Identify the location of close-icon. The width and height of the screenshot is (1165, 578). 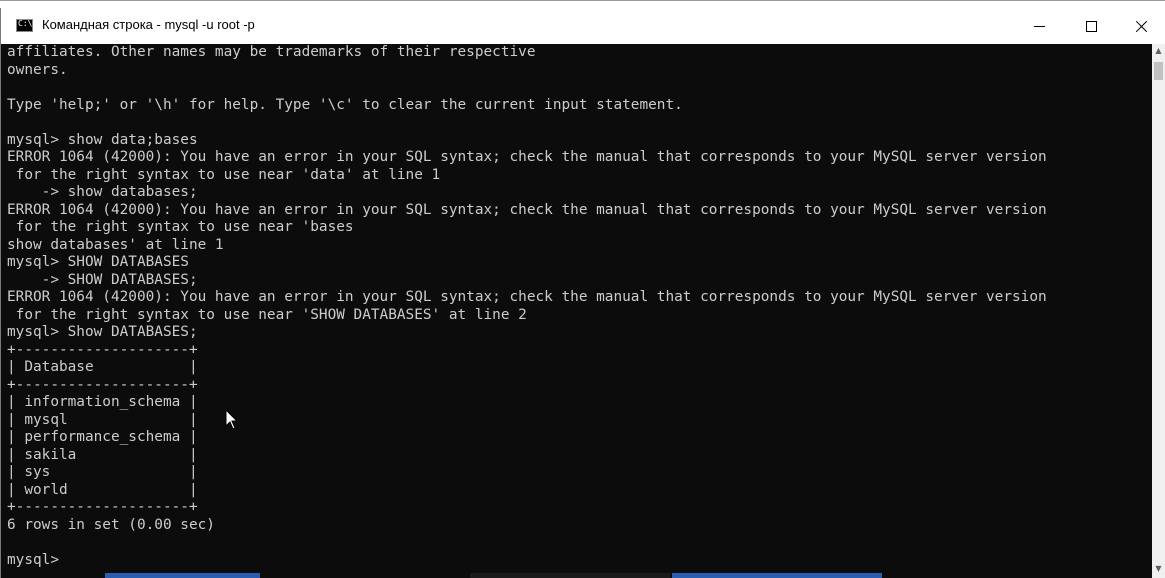
(1141, 26).